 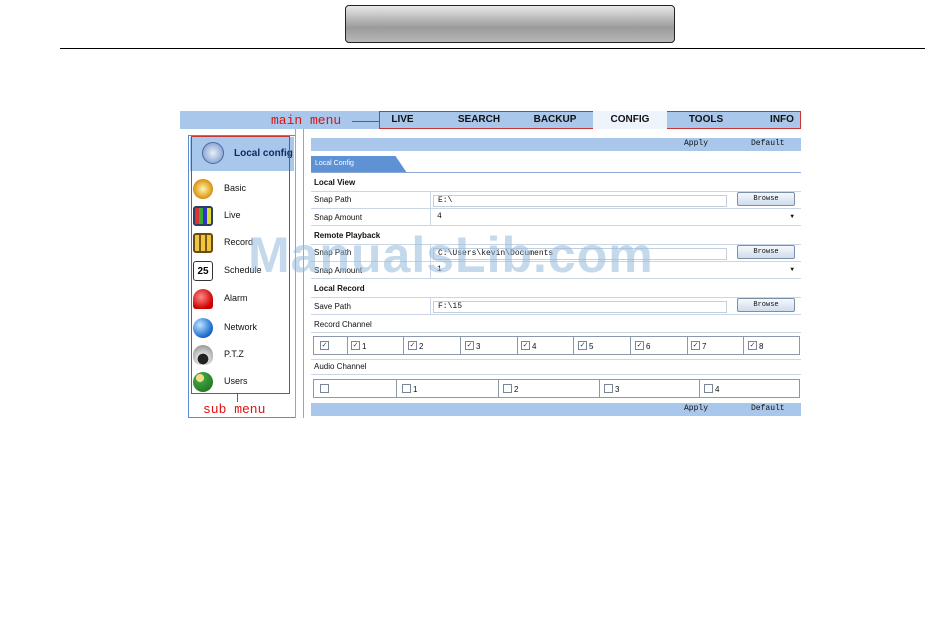 I want to click on audio-channel-1-checkbox, so click(x=406, y=388).